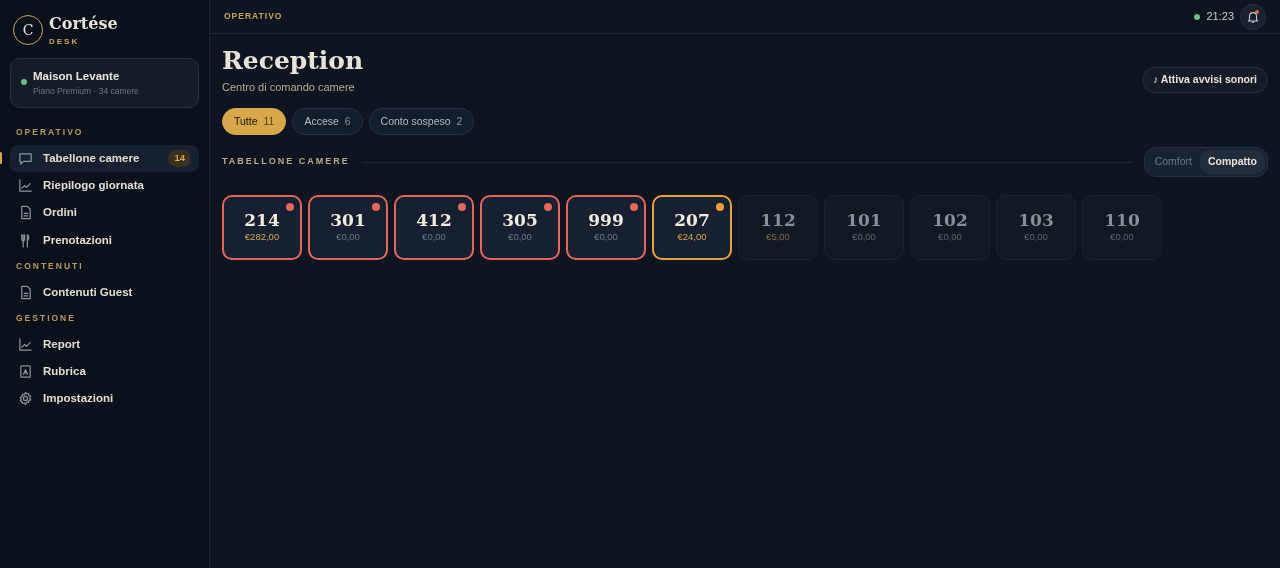 Image resolution: width=1280 pixels, height=568 pixels. What do you see at coordinates (778, 220) in the screenshot?
I see `room-number: 112` at bounding box center [778, 220].